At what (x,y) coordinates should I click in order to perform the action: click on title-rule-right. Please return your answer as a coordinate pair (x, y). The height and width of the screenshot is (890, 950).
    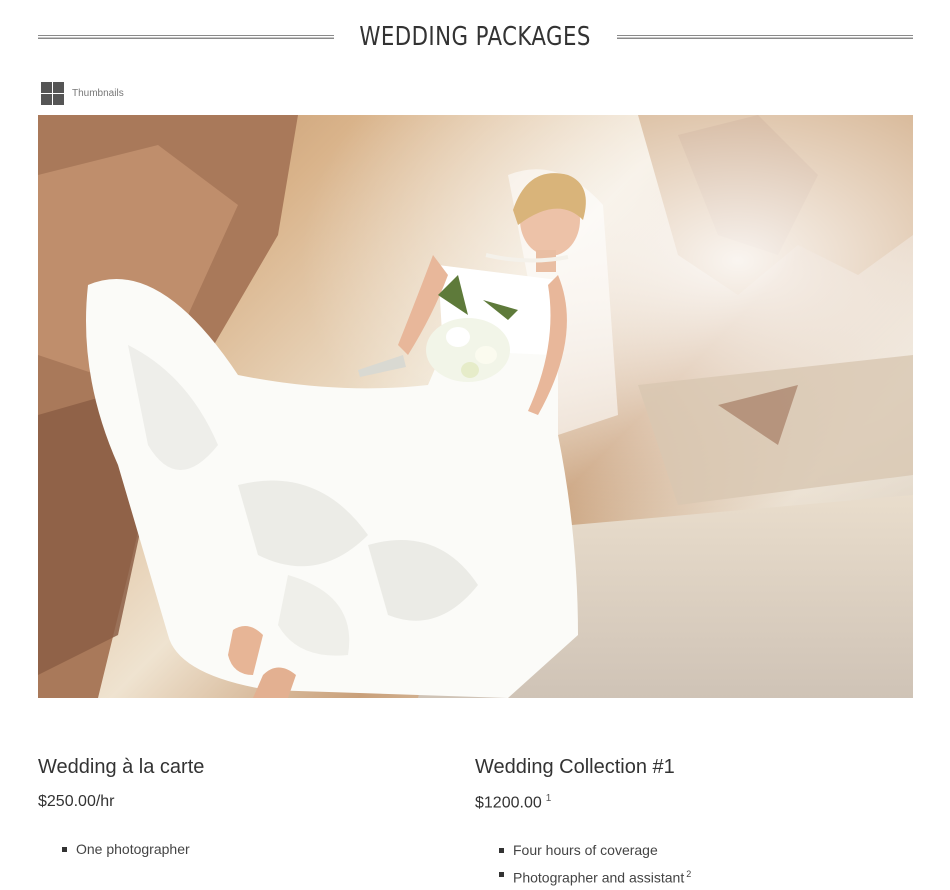
    Looking at the image, I should click on (765, 37).